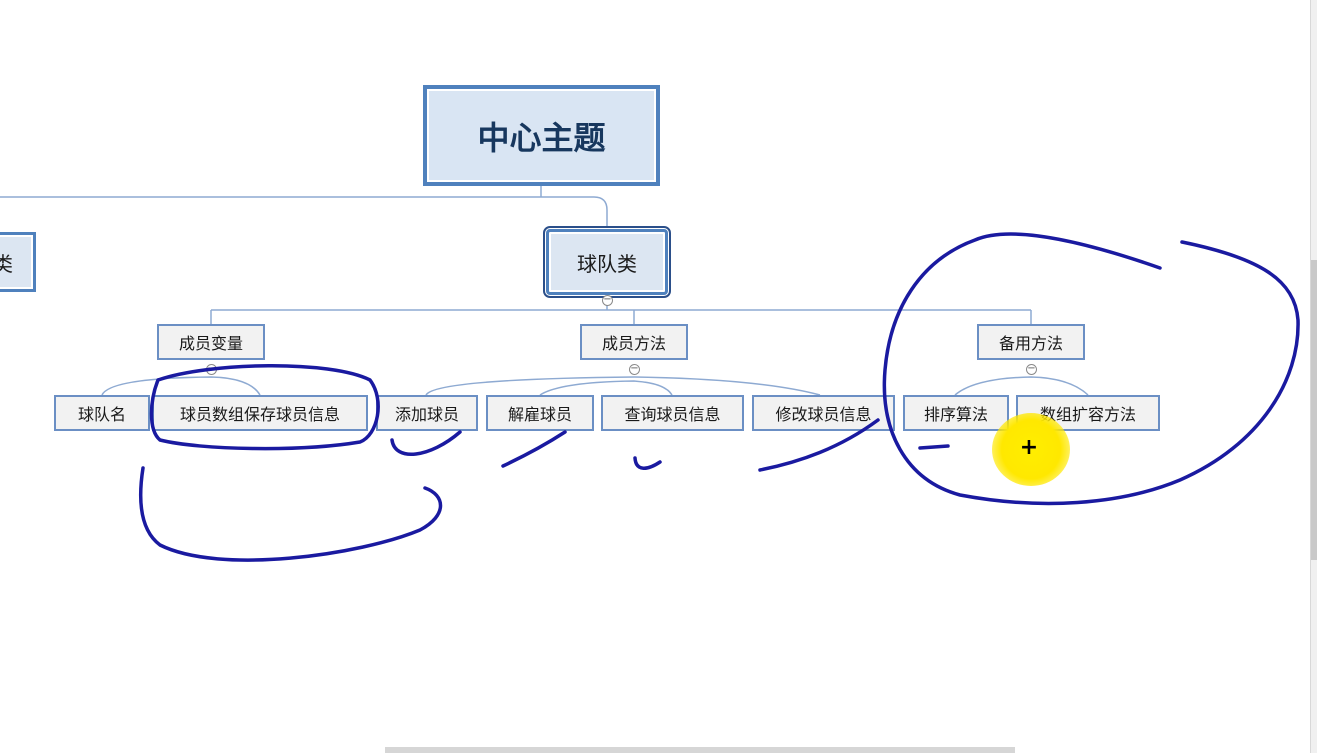 The width and height of the screenshot is (1317, 753). Describe the element at coordinates (819, 445) in the screenshot. I see `ink-stroke-modify` at that location.